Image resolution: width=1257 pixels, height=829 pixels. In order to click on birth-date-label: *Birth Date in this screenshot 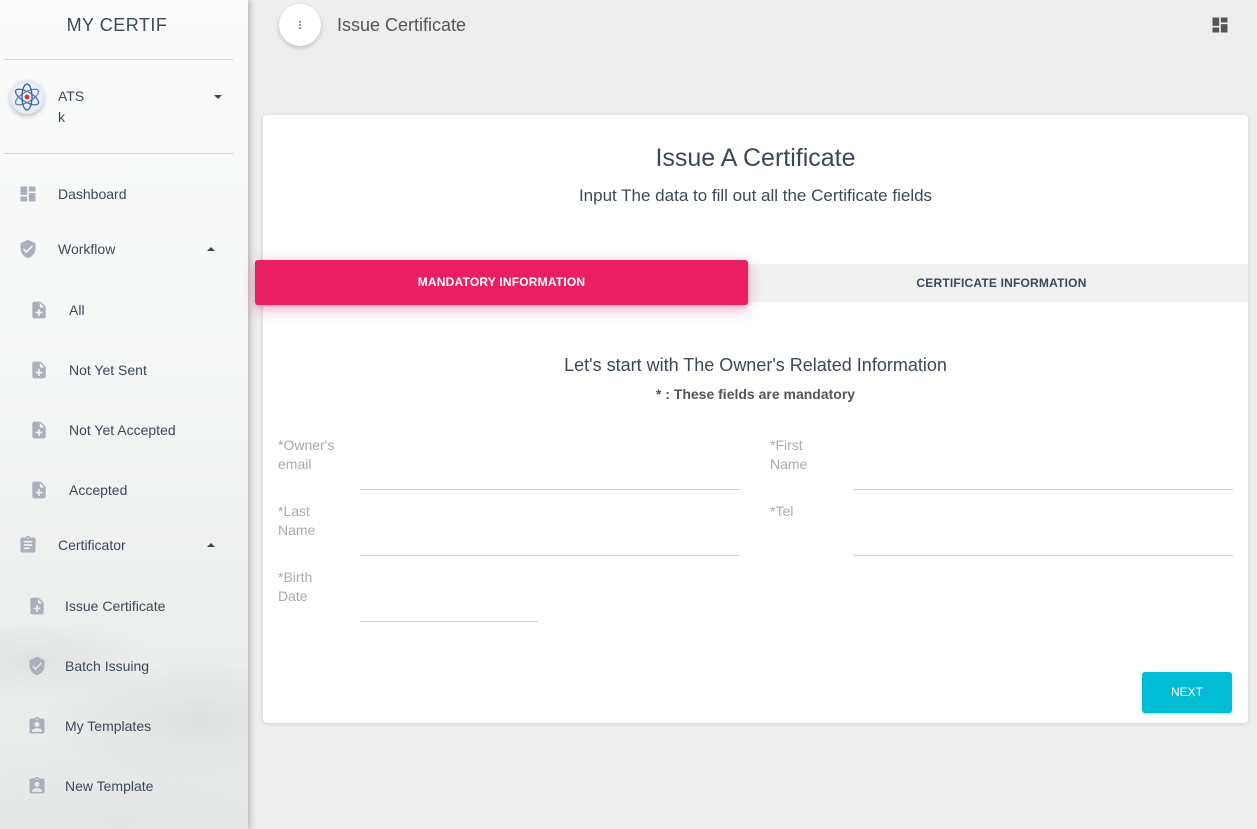, I will do `click(313, 587)`.